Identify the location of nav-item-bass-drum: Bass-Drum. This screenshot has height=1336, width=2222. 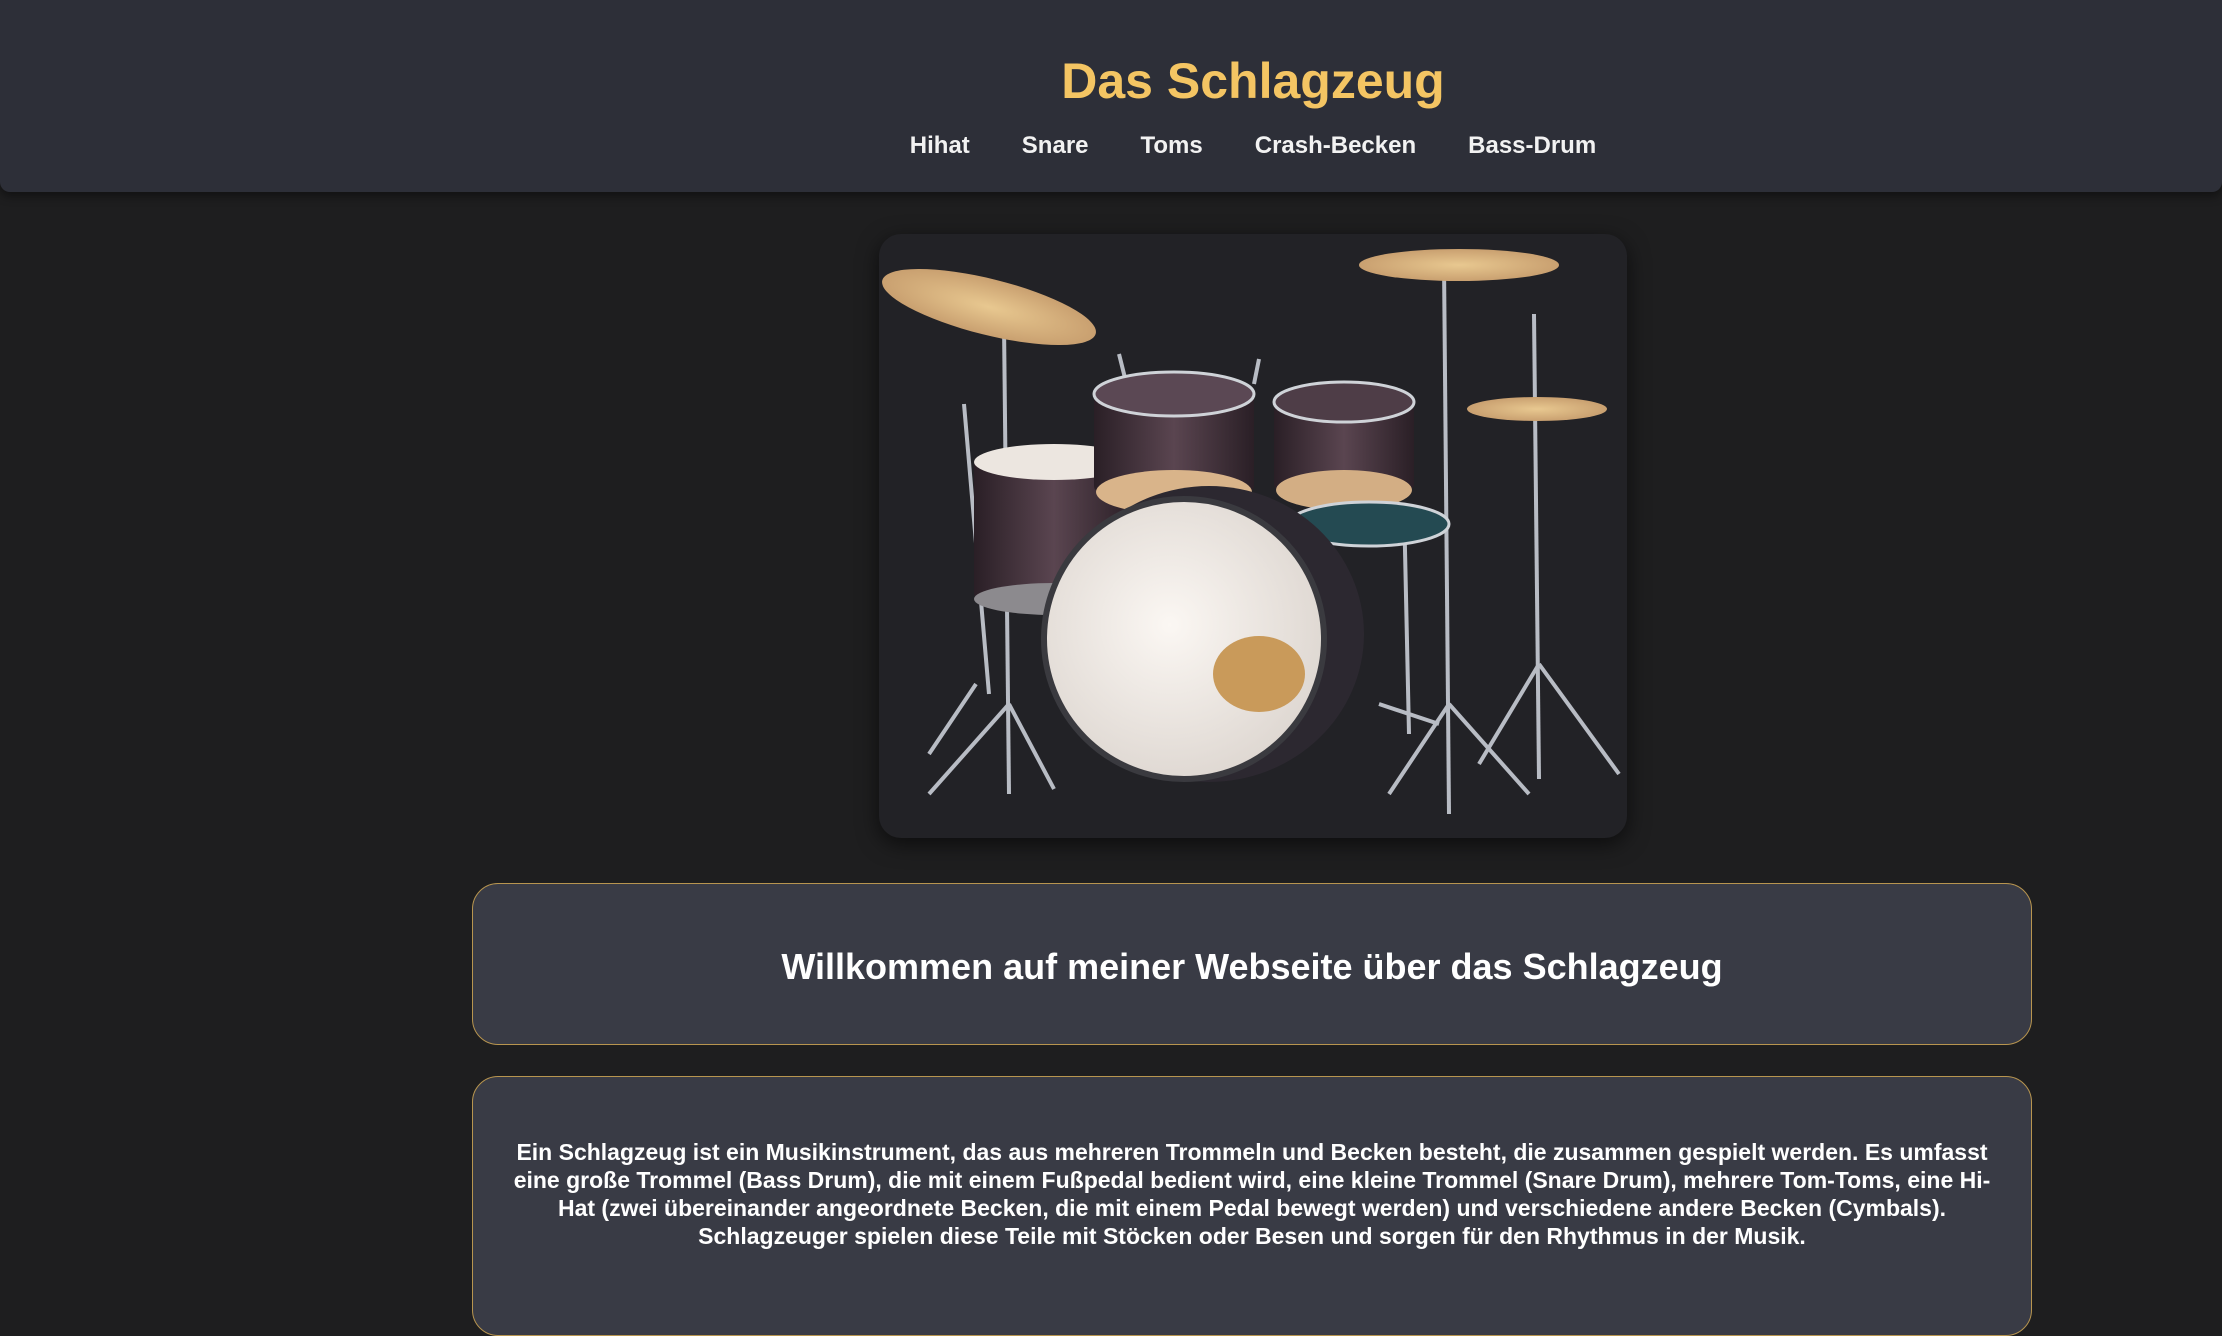
(1532, 146).